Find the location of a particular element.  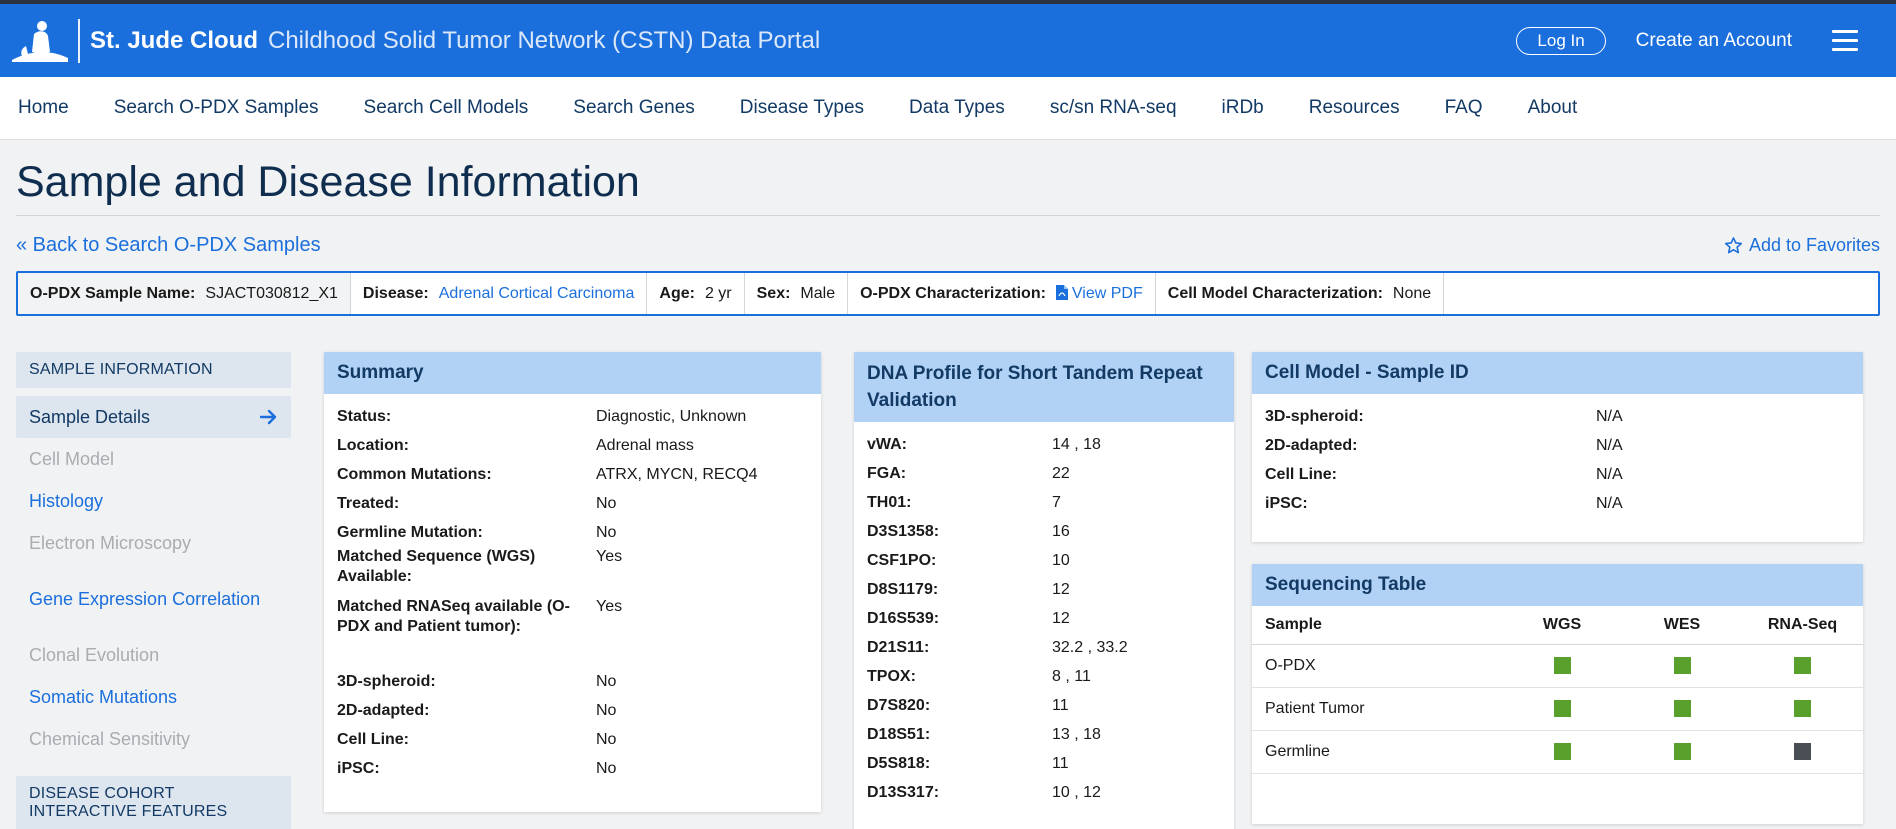

nav-search-genes: Search Genes is located at coordinates (633, 108).